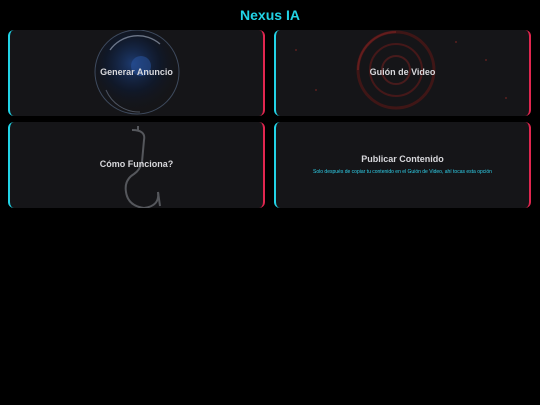 The height and width of the screenshot is (405, 540). I want to click on guion-de-video-card: Guión de Video, so click(402, 73).